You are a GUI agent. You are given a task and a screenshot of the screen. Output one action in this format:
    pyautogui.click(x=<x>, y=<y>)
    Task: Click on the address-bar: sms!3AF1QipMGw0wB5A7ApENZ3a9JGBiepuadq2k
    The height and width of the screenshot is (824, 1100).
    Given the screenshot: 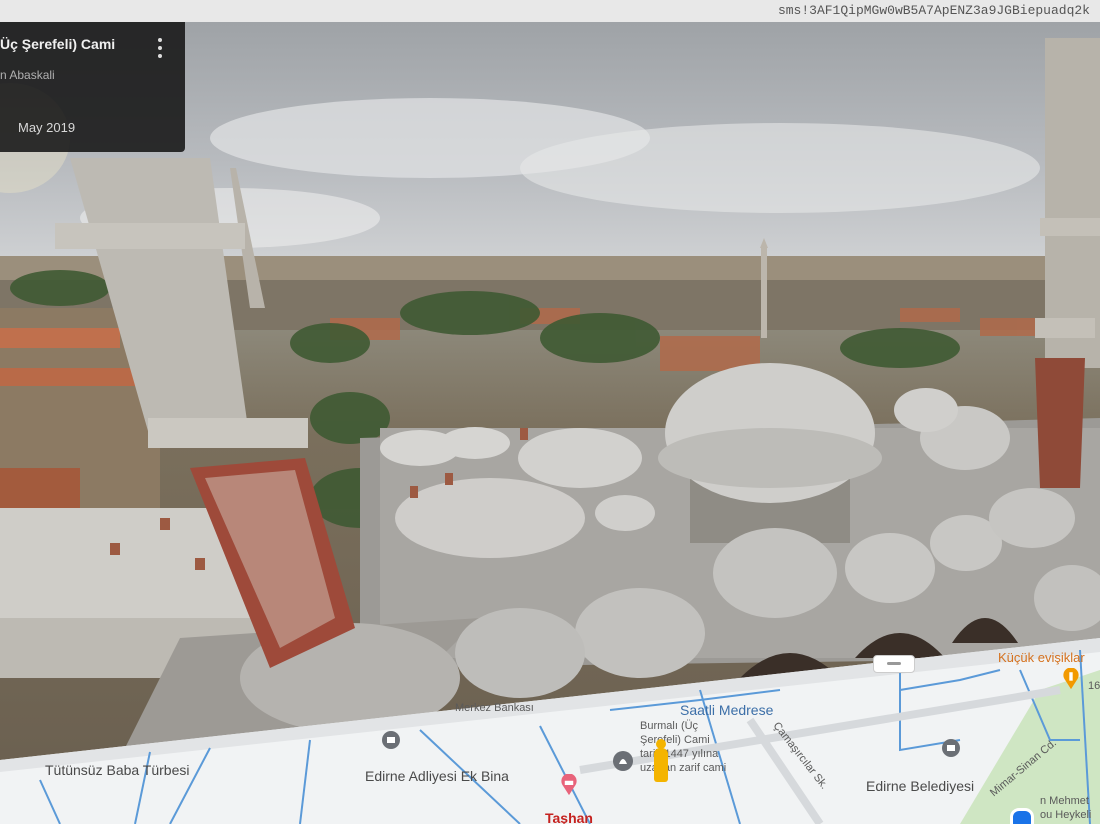 What is the action you would take?
    pyautogui.click(x=550, y=11)
    